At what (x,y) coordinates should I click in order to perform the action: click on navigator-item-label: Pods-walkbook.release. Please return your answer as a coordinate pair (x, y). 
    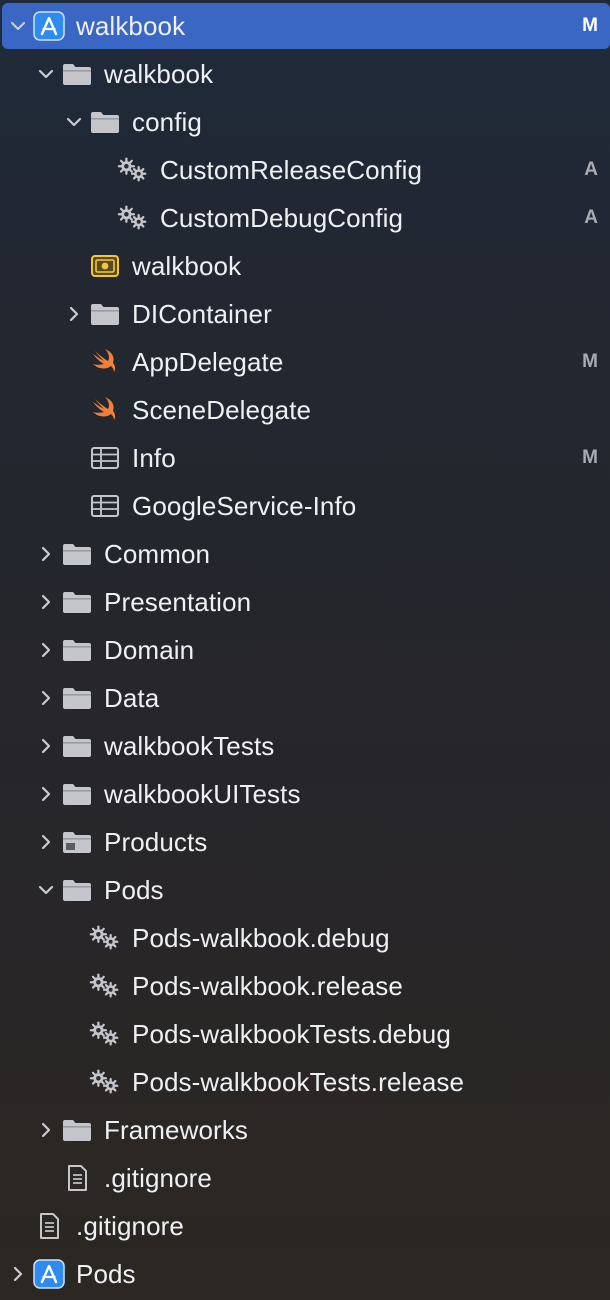
    Looking at the image, I should click on (267, 985).